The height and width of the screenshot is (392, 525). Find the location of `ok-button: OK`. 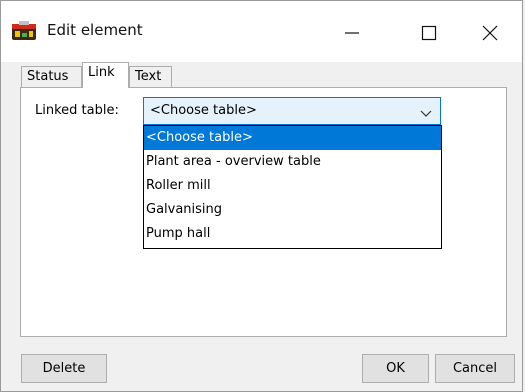

ok-button: OK is located at coordinates (395, 368).